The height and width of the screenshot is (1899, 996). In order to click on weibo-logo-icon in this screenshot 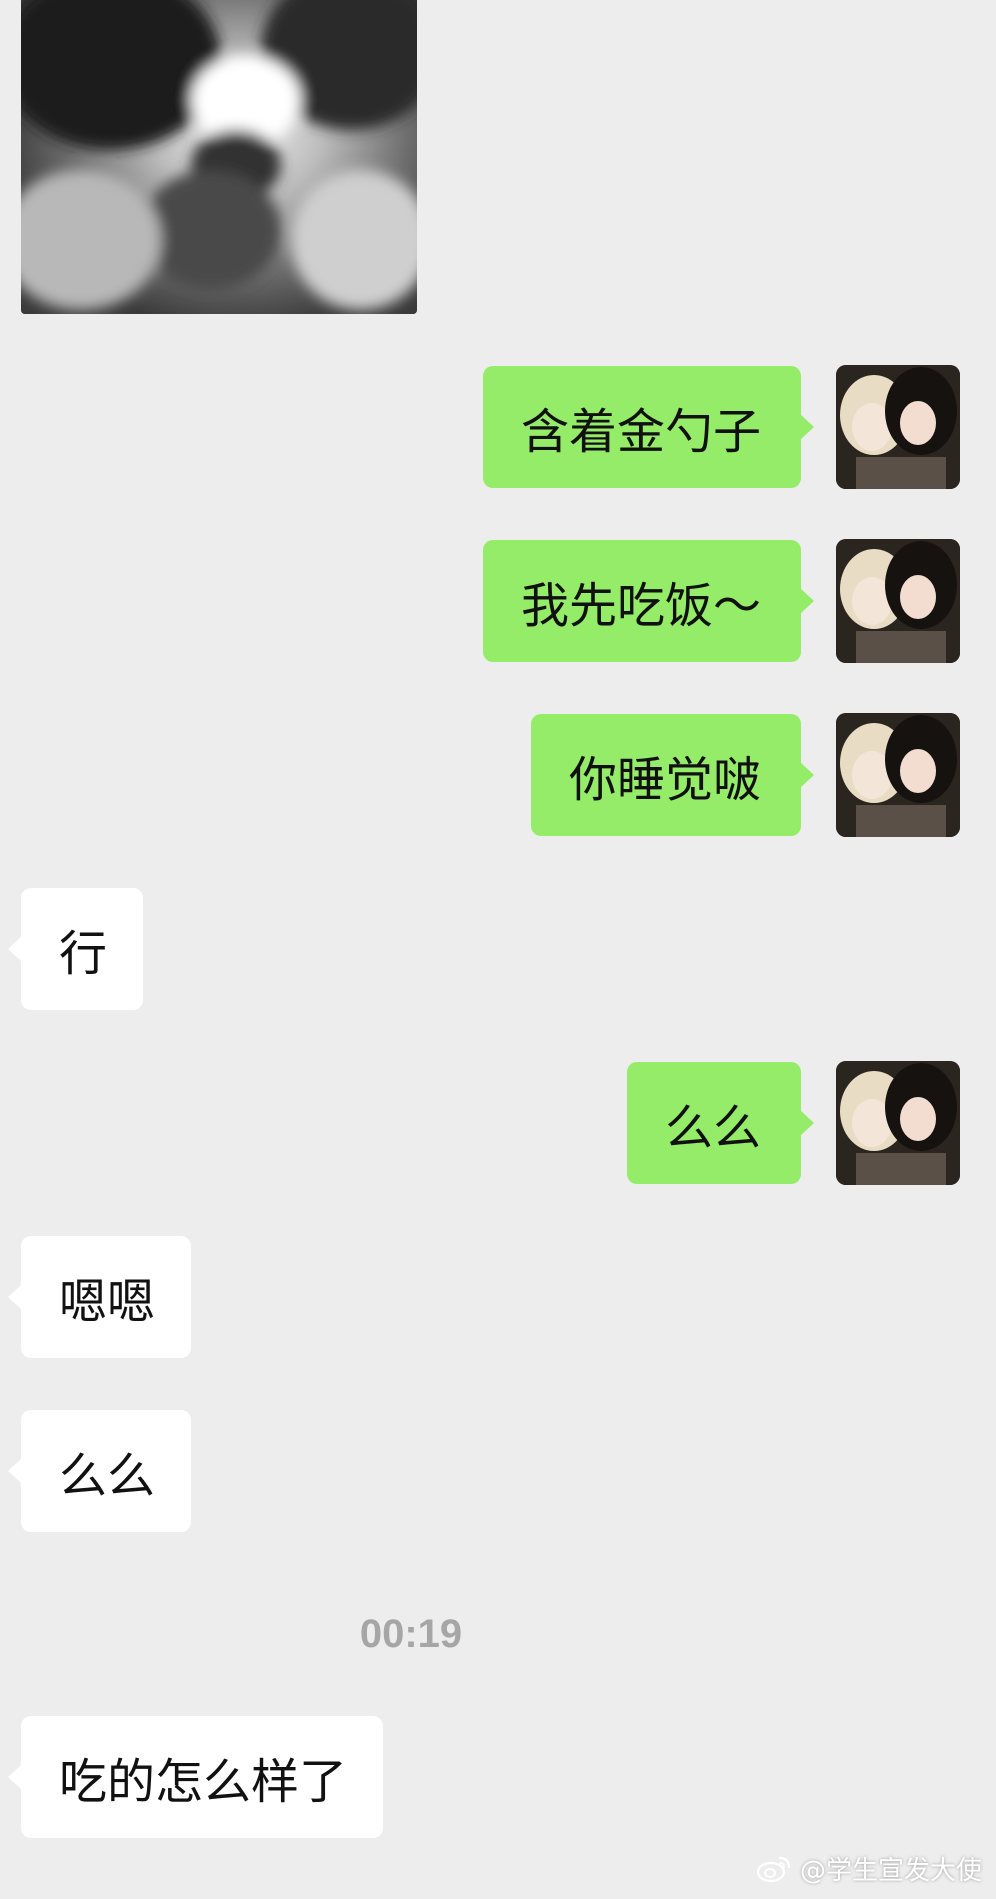, I will do `click(773, 1869)`.